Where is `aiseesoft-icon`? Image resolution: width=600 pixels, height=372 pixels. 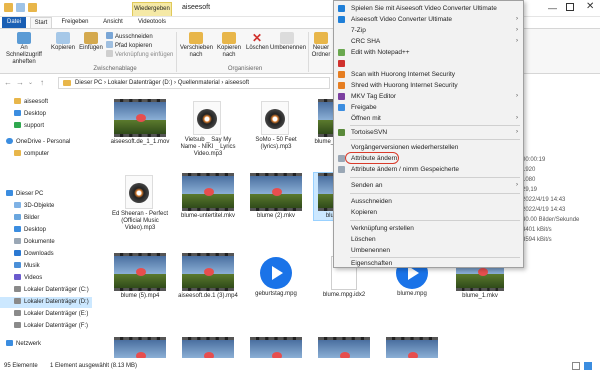 aiseesoft-icon is located at coordinates (341, 8).